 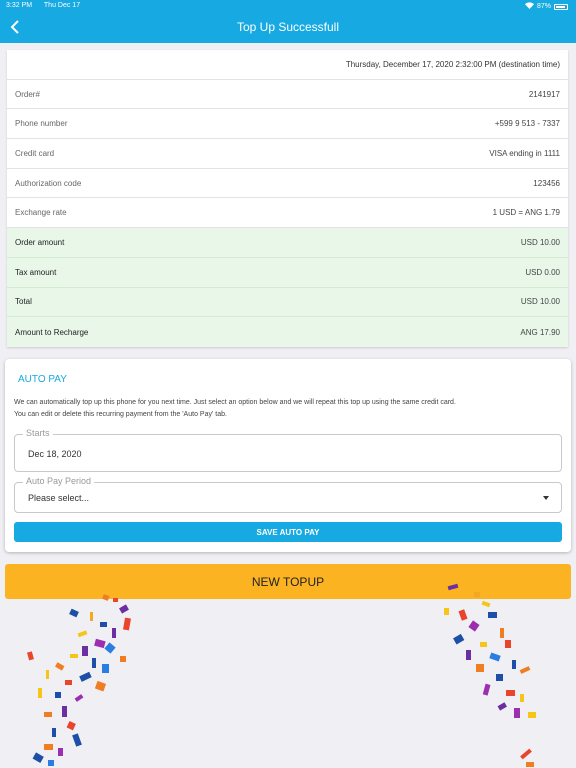 What do you see at coordinates (35, 153) in the screenshot?
I see `row-label: Credit card` at bounding box center [35, 153].